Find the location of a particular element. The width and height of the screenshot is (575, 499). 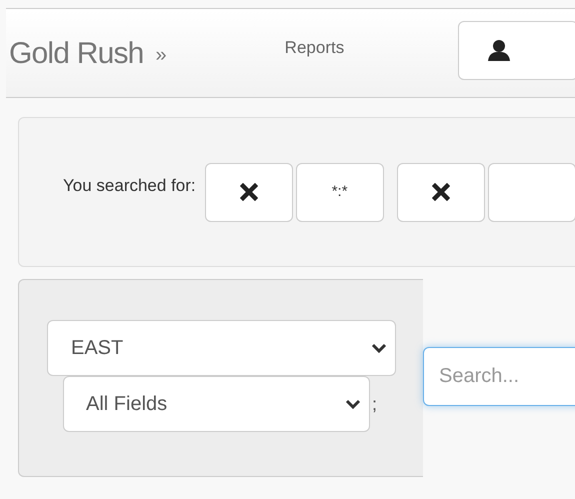

user-icon is located at coordinates (499, 50).